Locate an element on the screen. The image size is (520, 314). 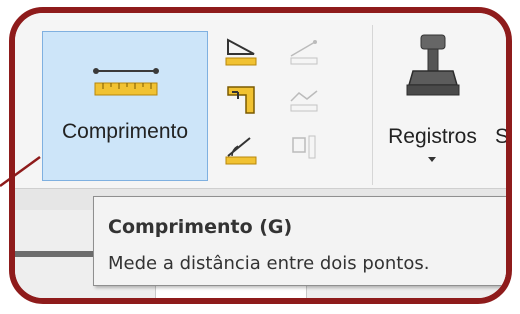
tooltip-title: Comprimento (G) is located at coordinates (200, 227).